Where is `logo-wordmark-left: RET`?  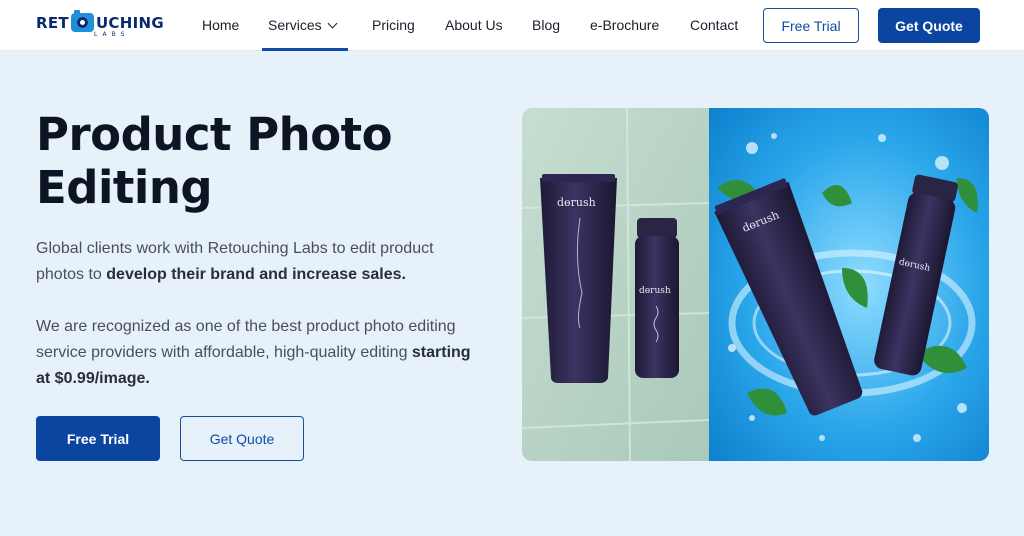
logo-wordmark-left: RET is located at coordinates (52, 22).